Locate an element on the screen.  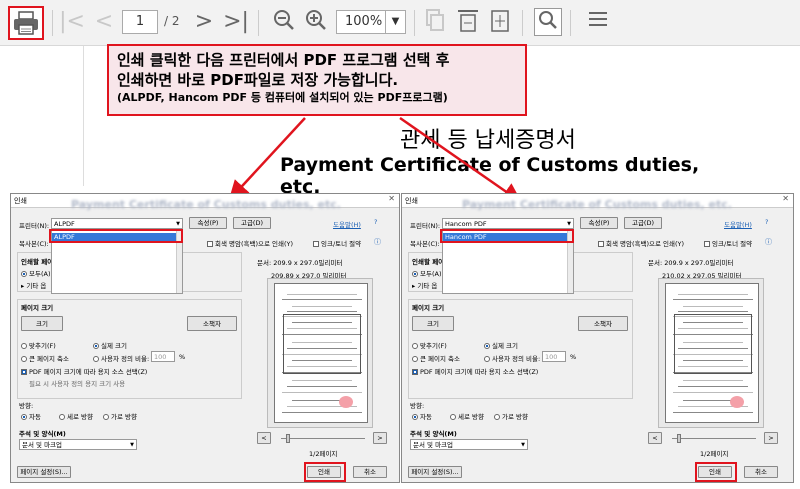
printer-value: ALPDF is located at coordinates (64, 224).